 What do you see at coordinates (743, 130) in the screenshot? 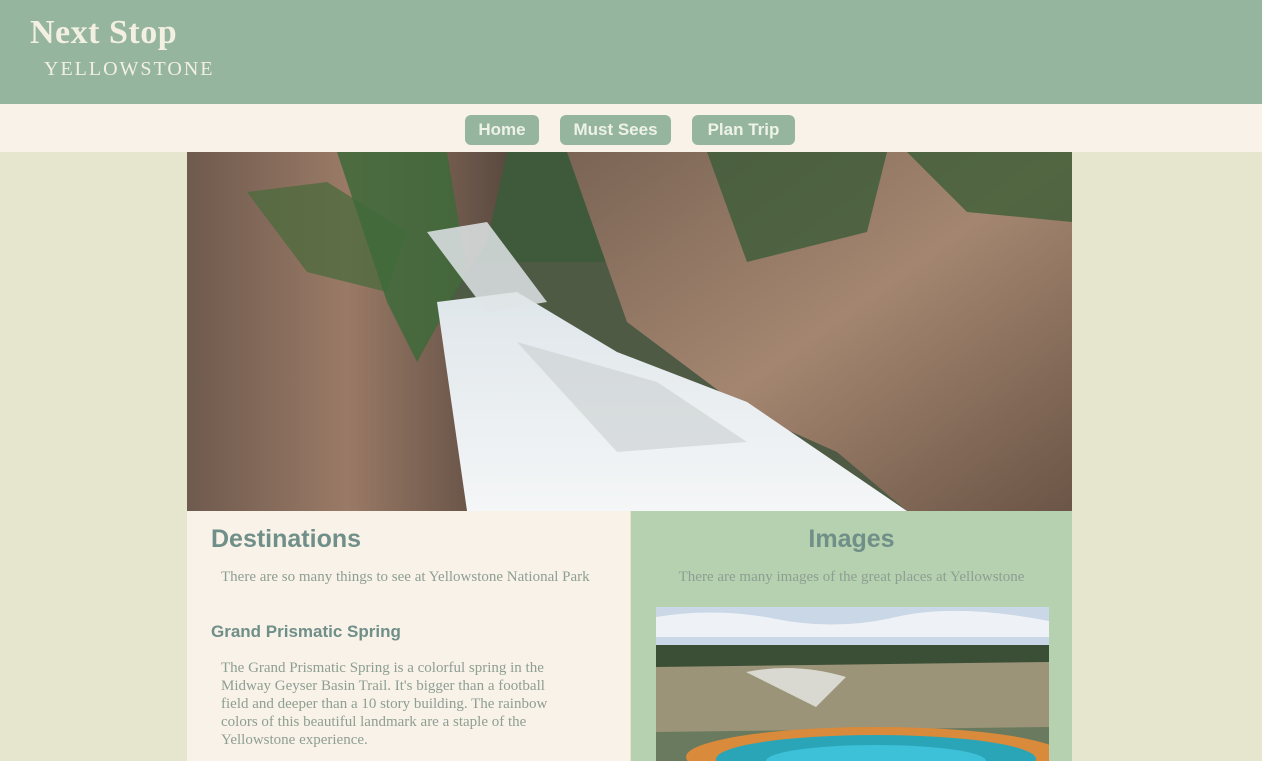
I see `nav-plan-trip-button: Plan Trip` at bounding box center [743, 130].